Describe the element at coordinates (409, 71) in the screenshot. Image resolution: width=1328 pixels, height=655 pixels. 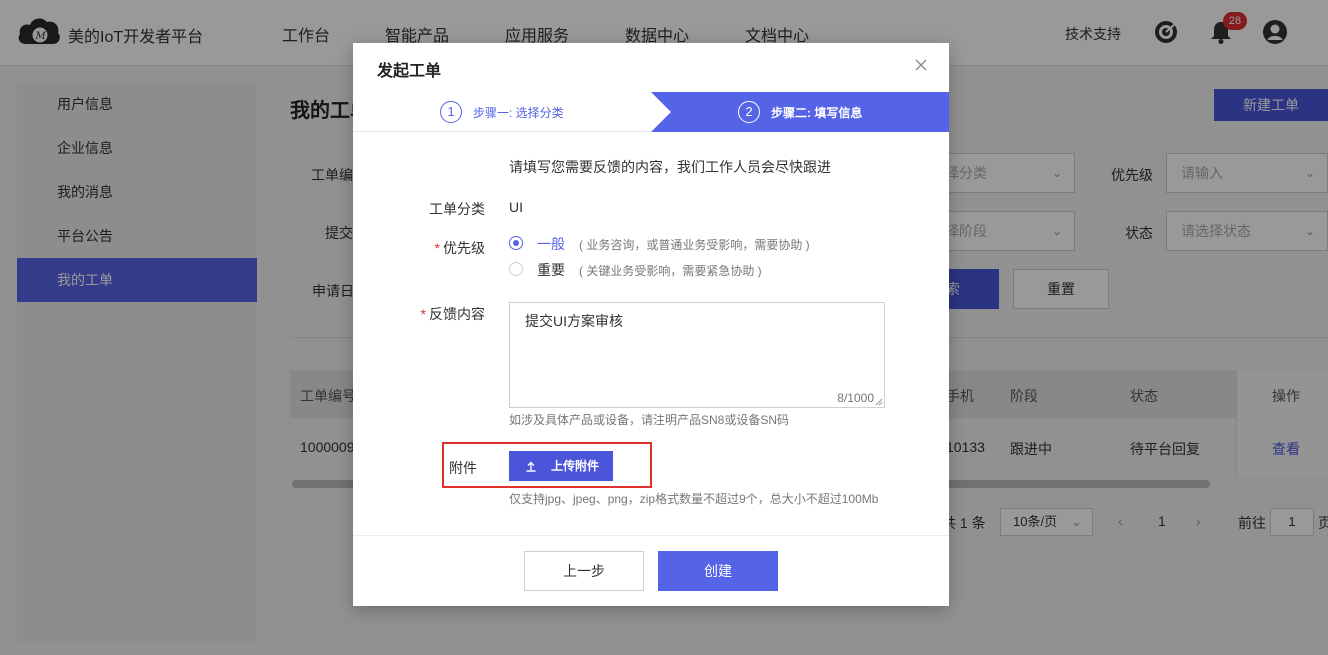
I see `modal-title: 发起工单` at that location.